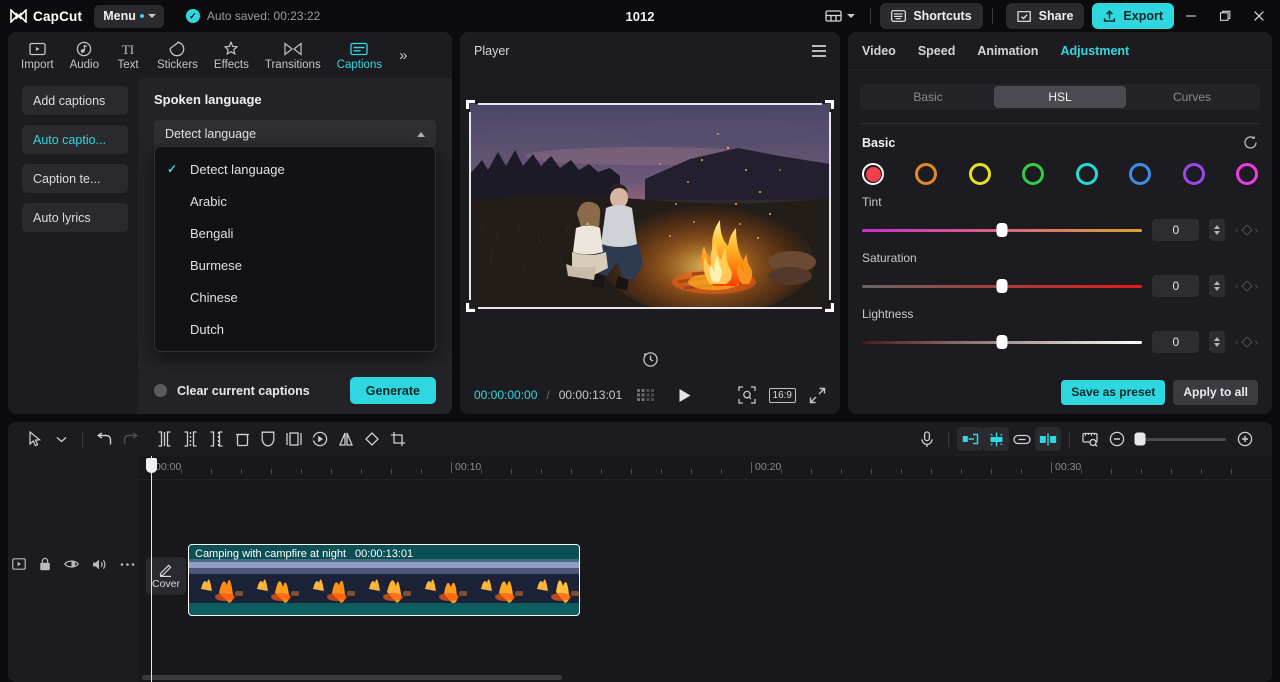 This screenshot has width=1280, height=682. I want to click on export-button: Export, so click(1133, 16).